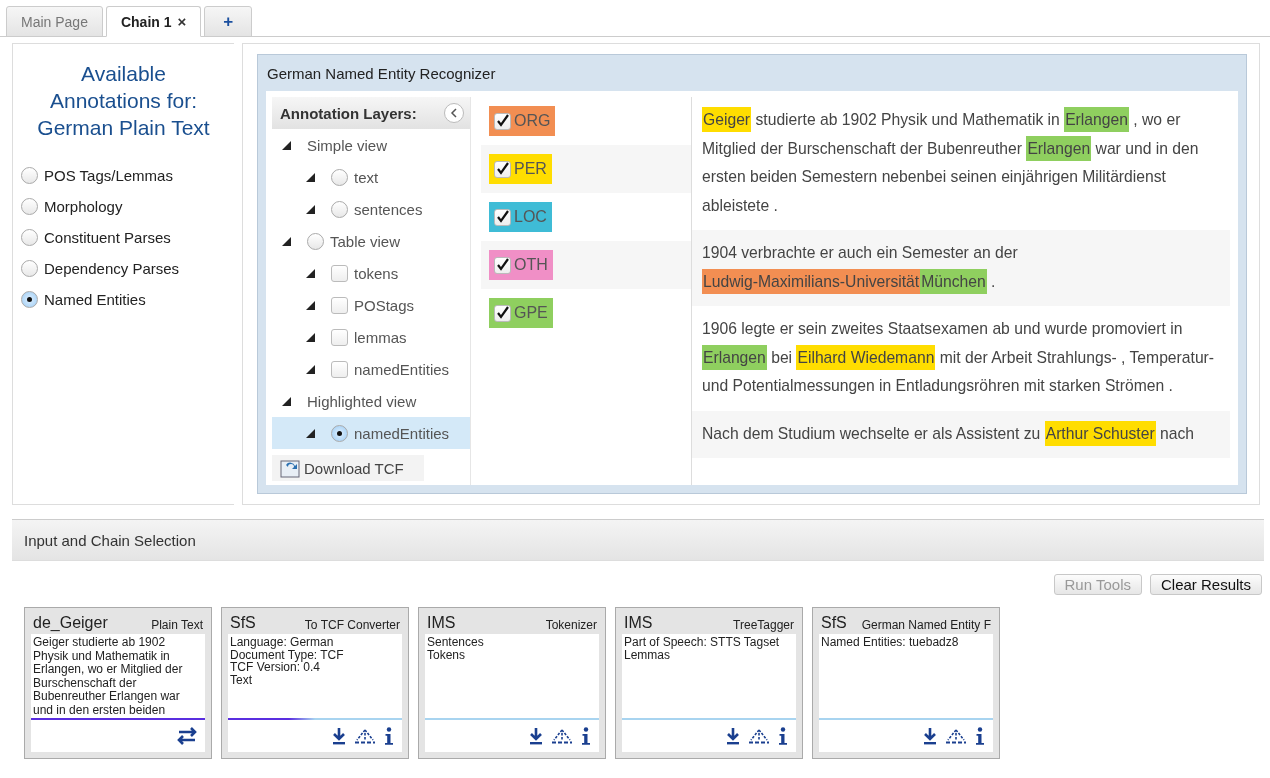 The height and width of the screenshot is (778, 1270). I want to click on annotation-option: Named Entities, so click(95, 299).